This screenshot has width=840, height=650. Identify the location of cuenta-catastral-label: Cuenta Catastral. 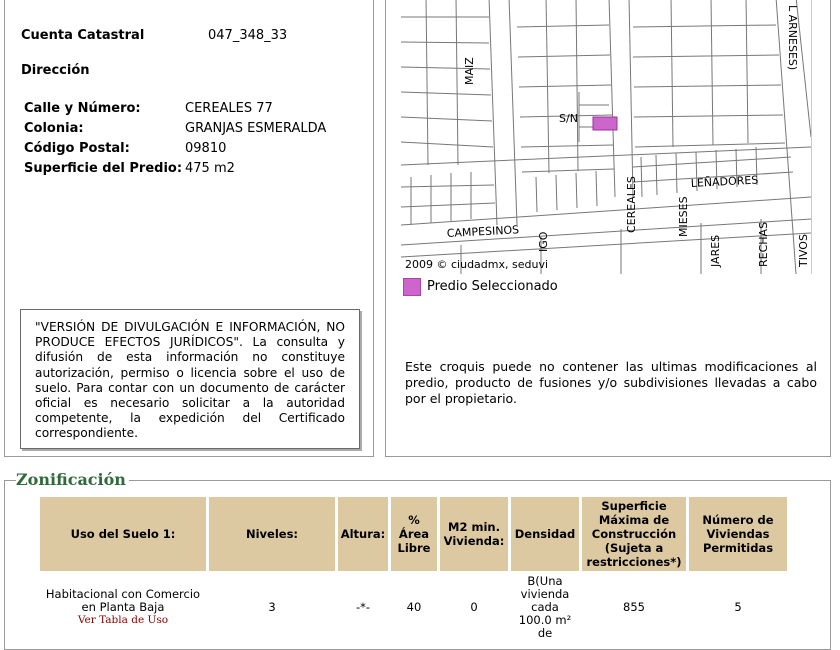
(83, 35).